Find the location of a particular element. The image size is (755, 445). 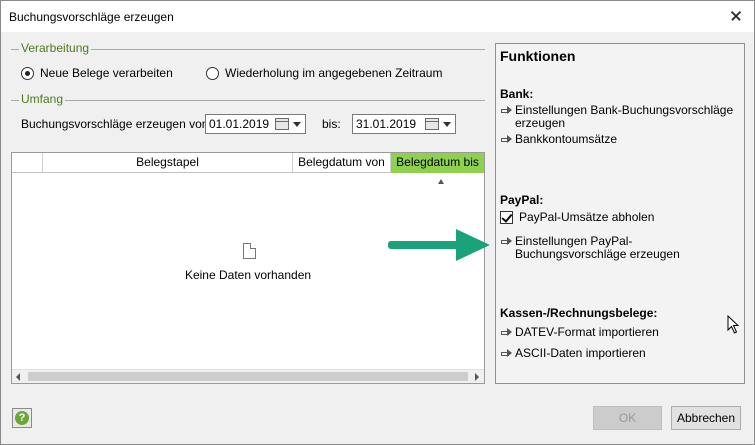

link-bankkontoumsaetze: Bankkontoumsätze is located at coordinates (618, 139).